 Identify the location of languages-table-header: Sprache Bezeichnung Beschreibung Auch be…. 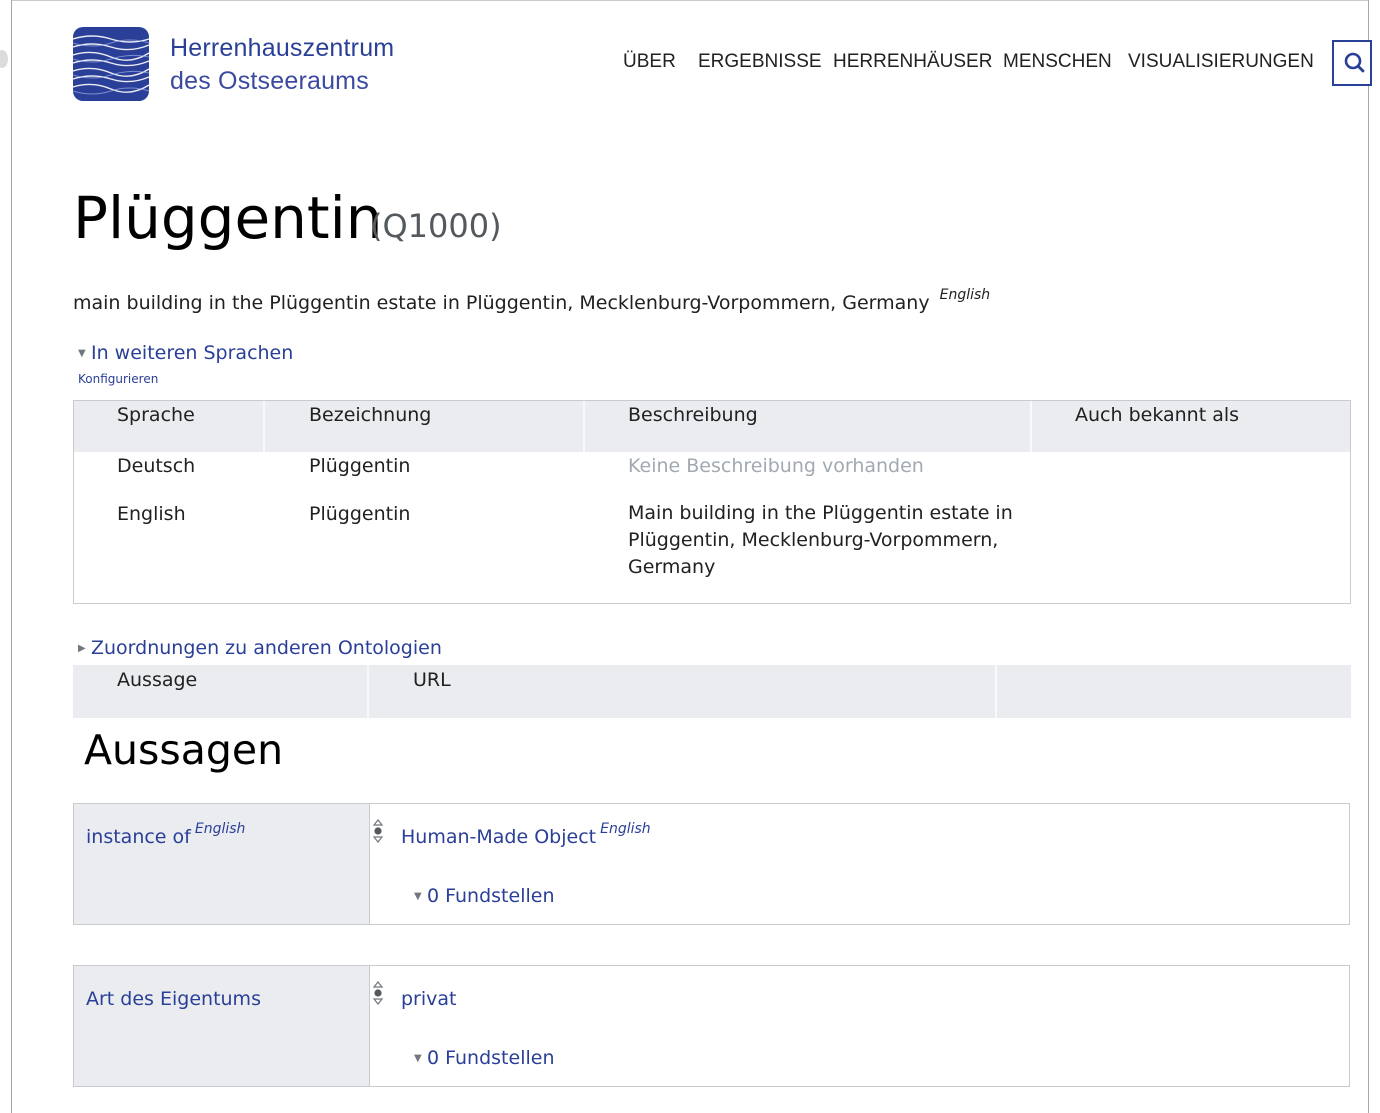
(712, 426).